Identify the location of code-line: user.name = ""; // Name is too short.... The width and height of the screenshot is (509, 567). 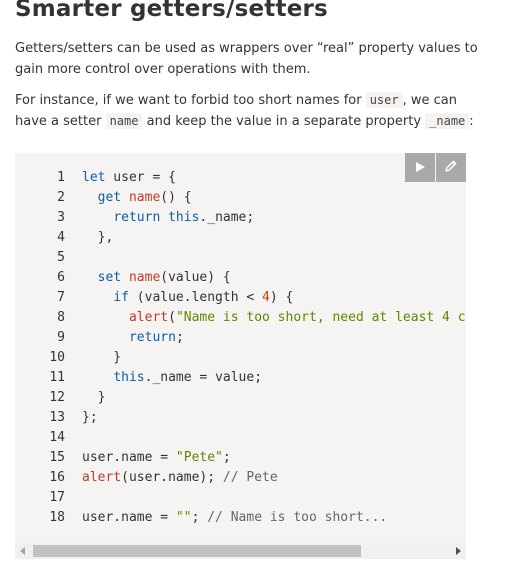
(235, 517).